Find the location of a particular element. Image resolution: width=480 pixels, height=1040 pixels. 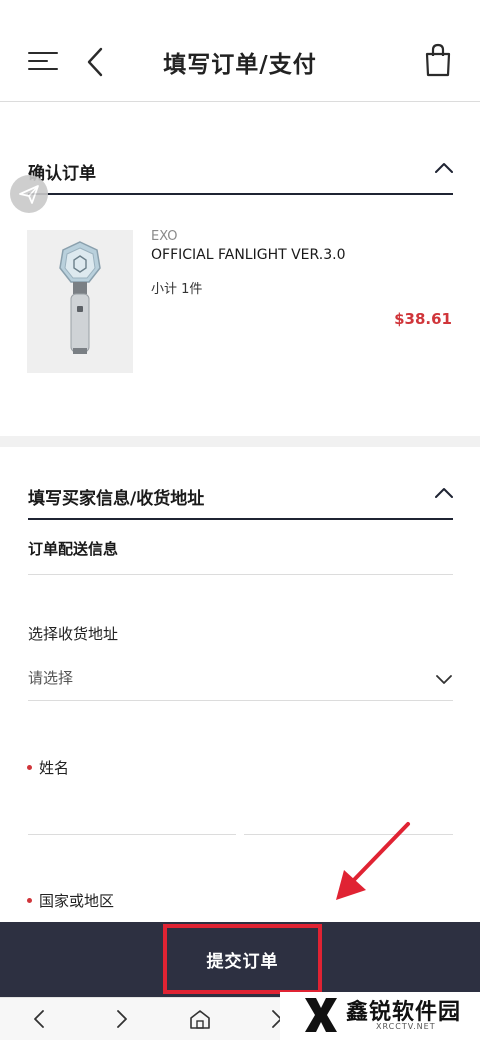

section-divider is located at coordinates (240, 441).